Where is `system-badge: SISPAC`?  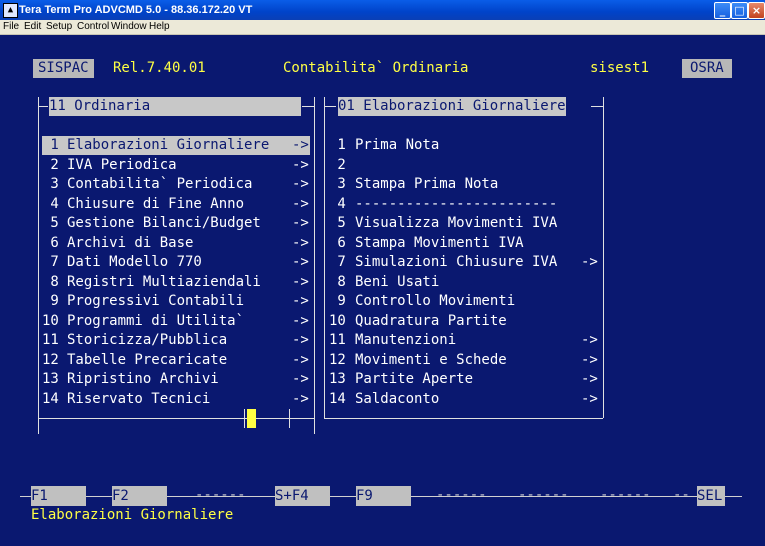 system-badge: SISPAC is located at coordinates (63, 68).